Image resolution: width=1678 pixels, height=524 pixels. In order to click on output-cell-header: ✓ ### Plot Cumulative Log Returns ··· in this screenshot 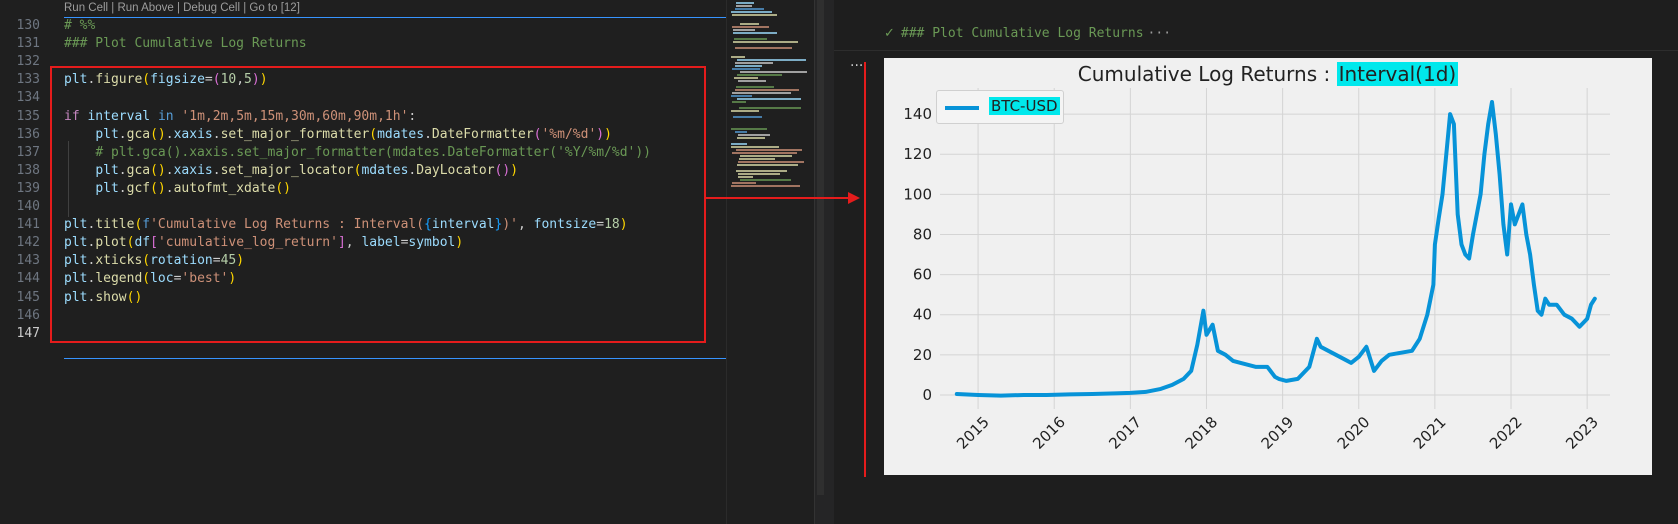, I will do `click(1027, 33)`.